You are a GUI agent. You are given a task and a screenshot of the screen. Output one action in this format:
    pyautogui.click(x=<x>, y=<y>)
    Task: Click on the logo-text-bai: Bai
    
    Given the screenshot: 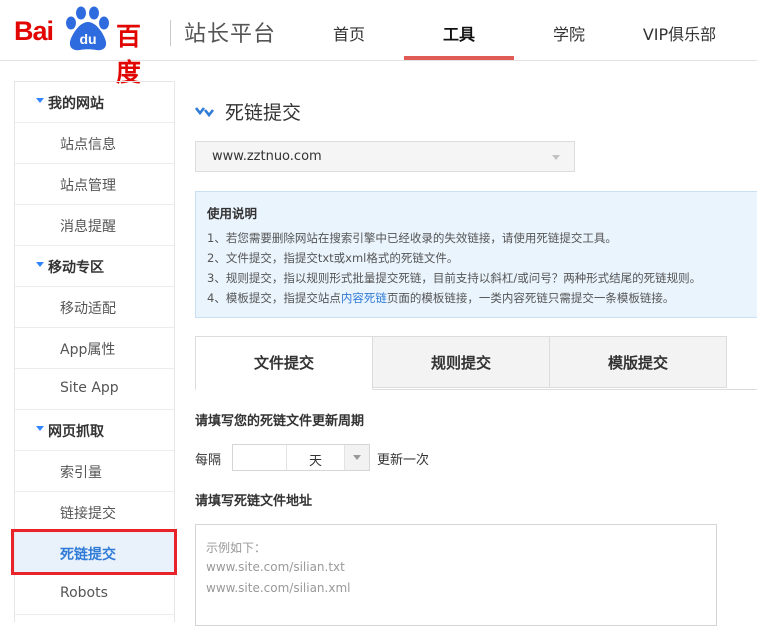 What is the action you would take?
    pyautogui.click(x=34, y=31)
    